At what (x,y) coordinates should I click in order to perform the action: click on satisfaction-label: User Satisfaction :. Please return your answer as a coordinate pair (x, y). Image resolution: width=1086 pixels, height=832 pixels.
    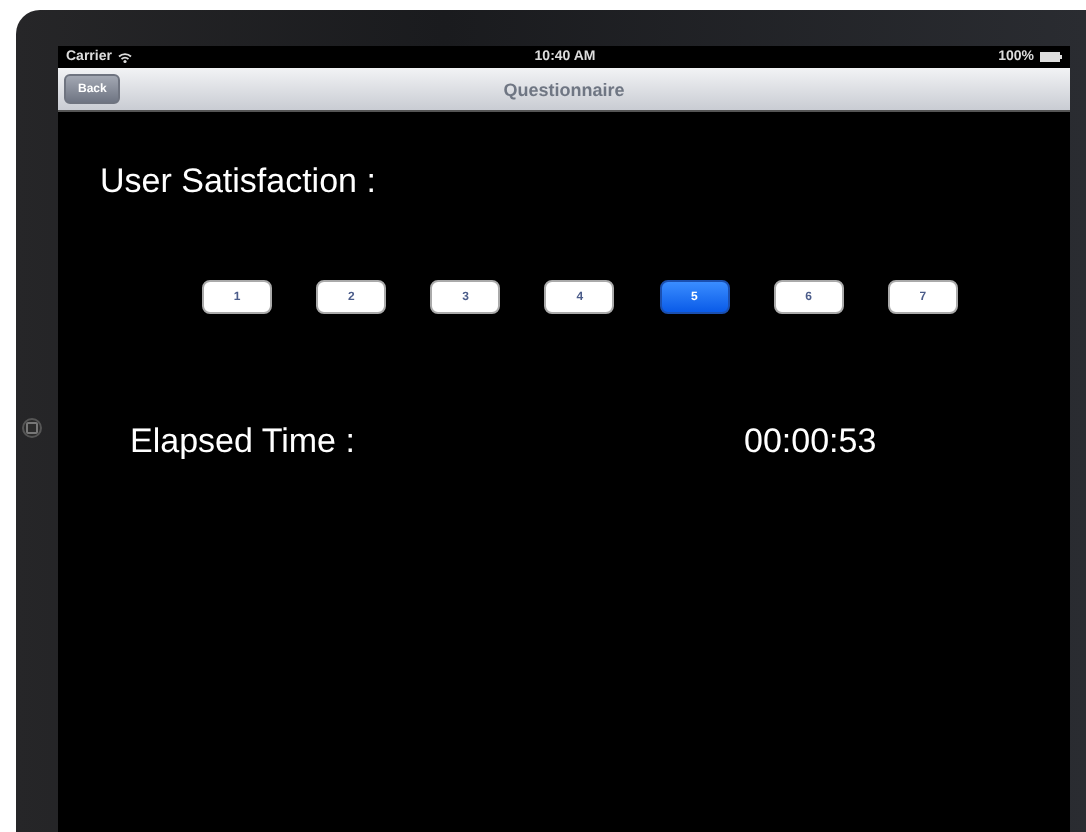
    Looking at the image, I should click on (239, 182).